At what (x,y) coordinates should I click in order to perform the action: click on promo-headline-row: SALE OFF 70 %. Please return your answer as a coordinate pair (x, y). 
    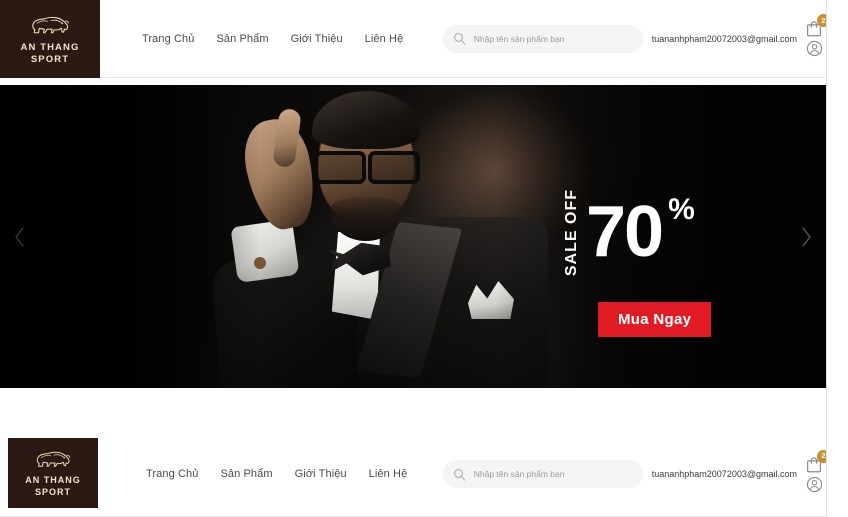
    Looking at the image, I should click on (668, 233).